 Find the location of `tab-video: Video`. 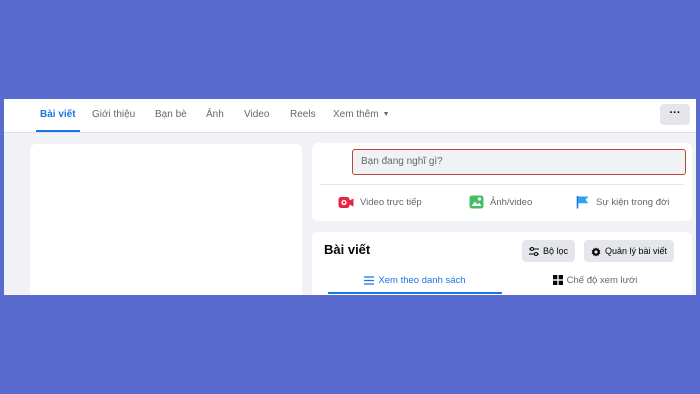

tab-video: Video is located at coordinates (256, 115).